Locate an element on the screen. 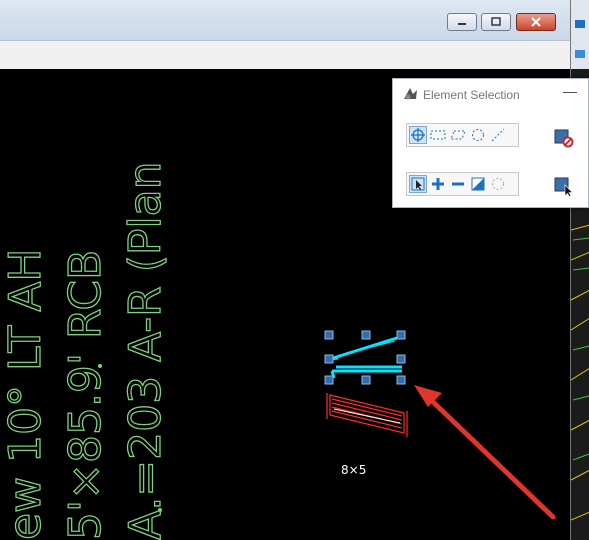  invert-mode is located at coordinates (478, 184).